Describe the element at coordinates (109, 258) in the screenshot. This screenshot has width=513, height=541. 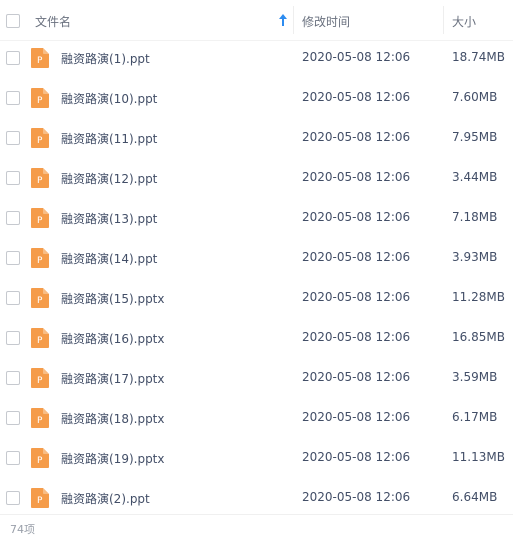
I see `file-name: 融资路演(14).ppt` at that location.